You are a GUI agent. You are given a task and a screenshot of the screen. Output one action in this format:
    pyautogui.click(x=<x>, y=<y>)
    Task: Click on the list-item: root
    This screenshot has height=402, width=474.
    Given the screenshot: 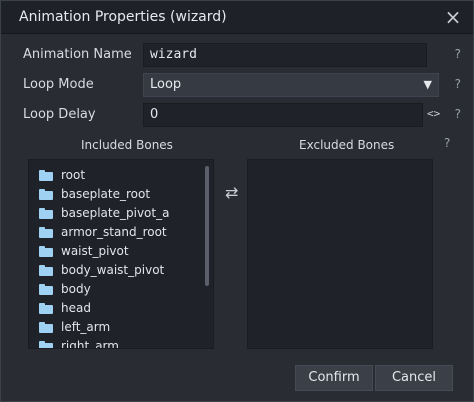 What is the action you would take?
    pyautogui.click(x=62, y=175)
    